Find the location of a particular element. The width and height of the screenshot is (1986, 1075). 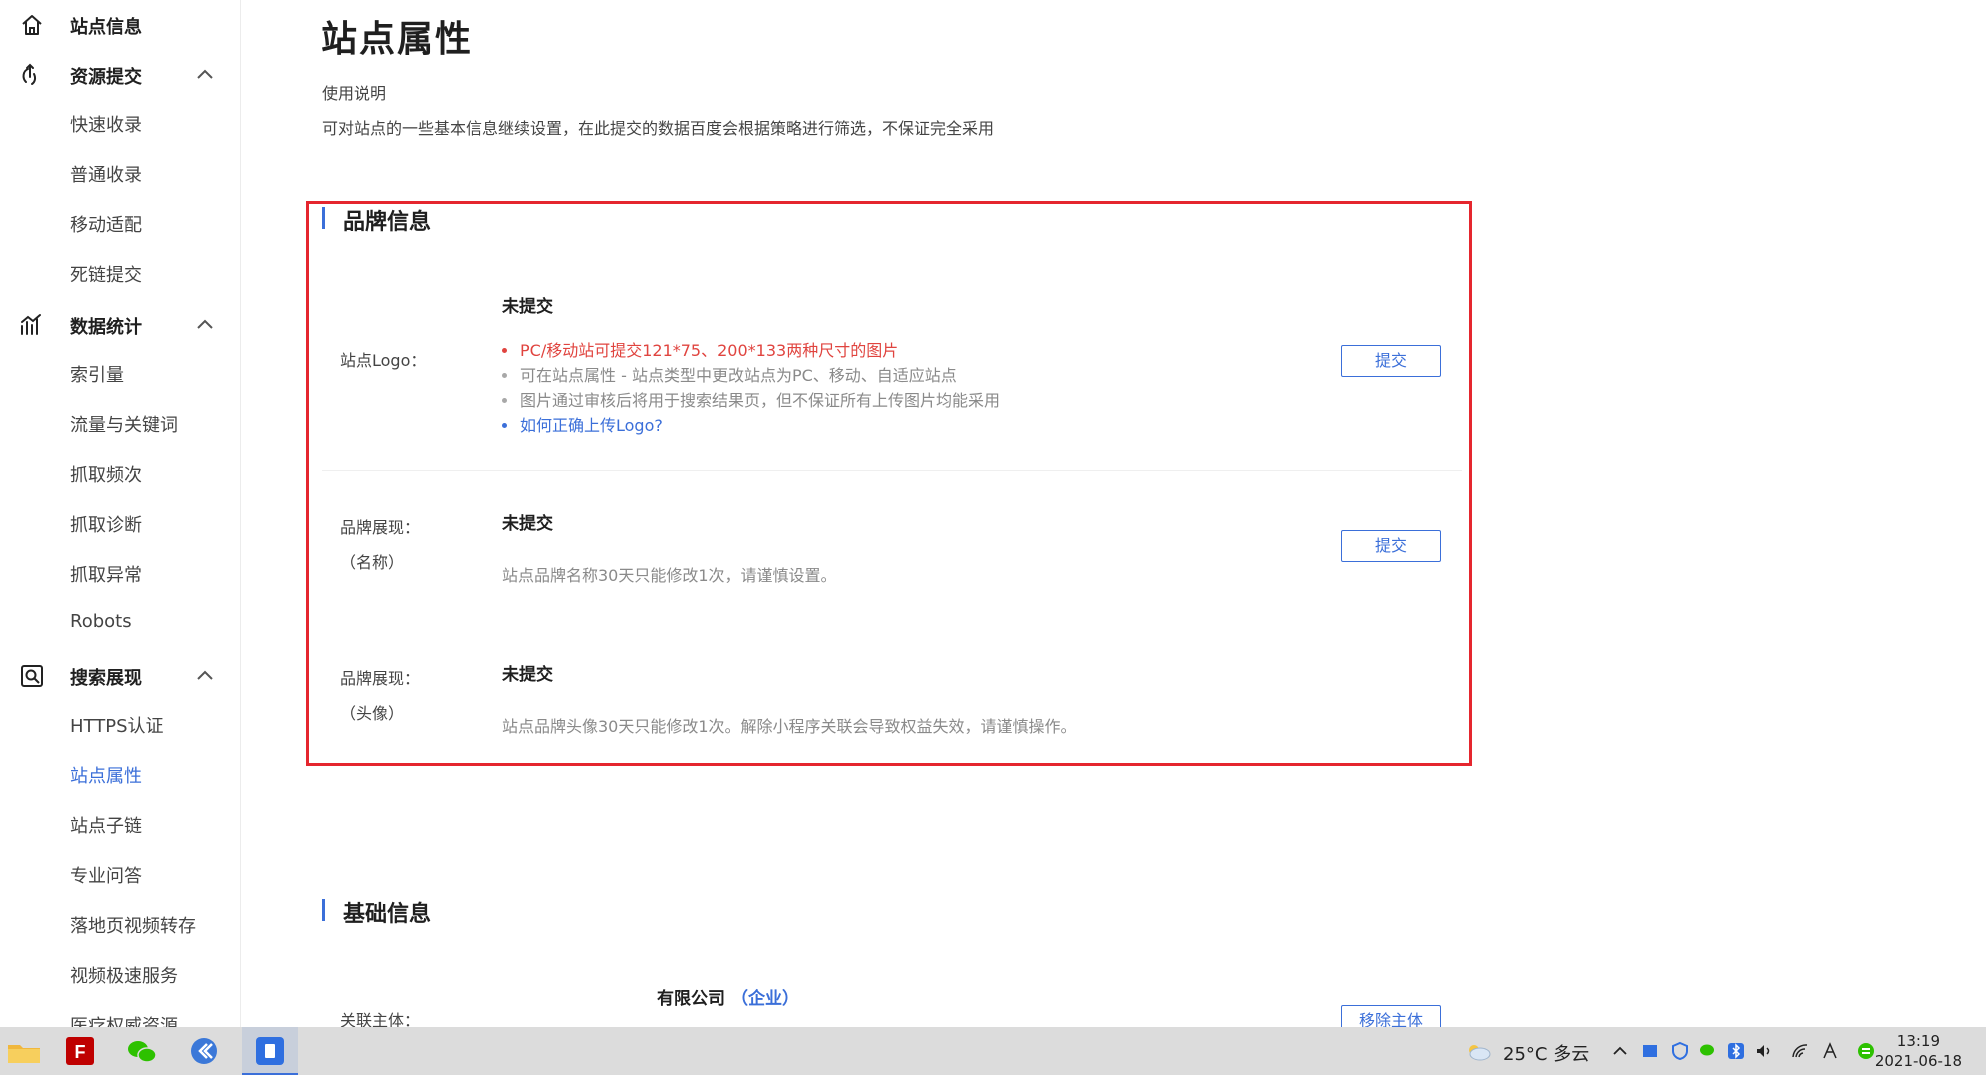

sidebar-item-index-volume: 索引量 is located at coordinates (97, 374).